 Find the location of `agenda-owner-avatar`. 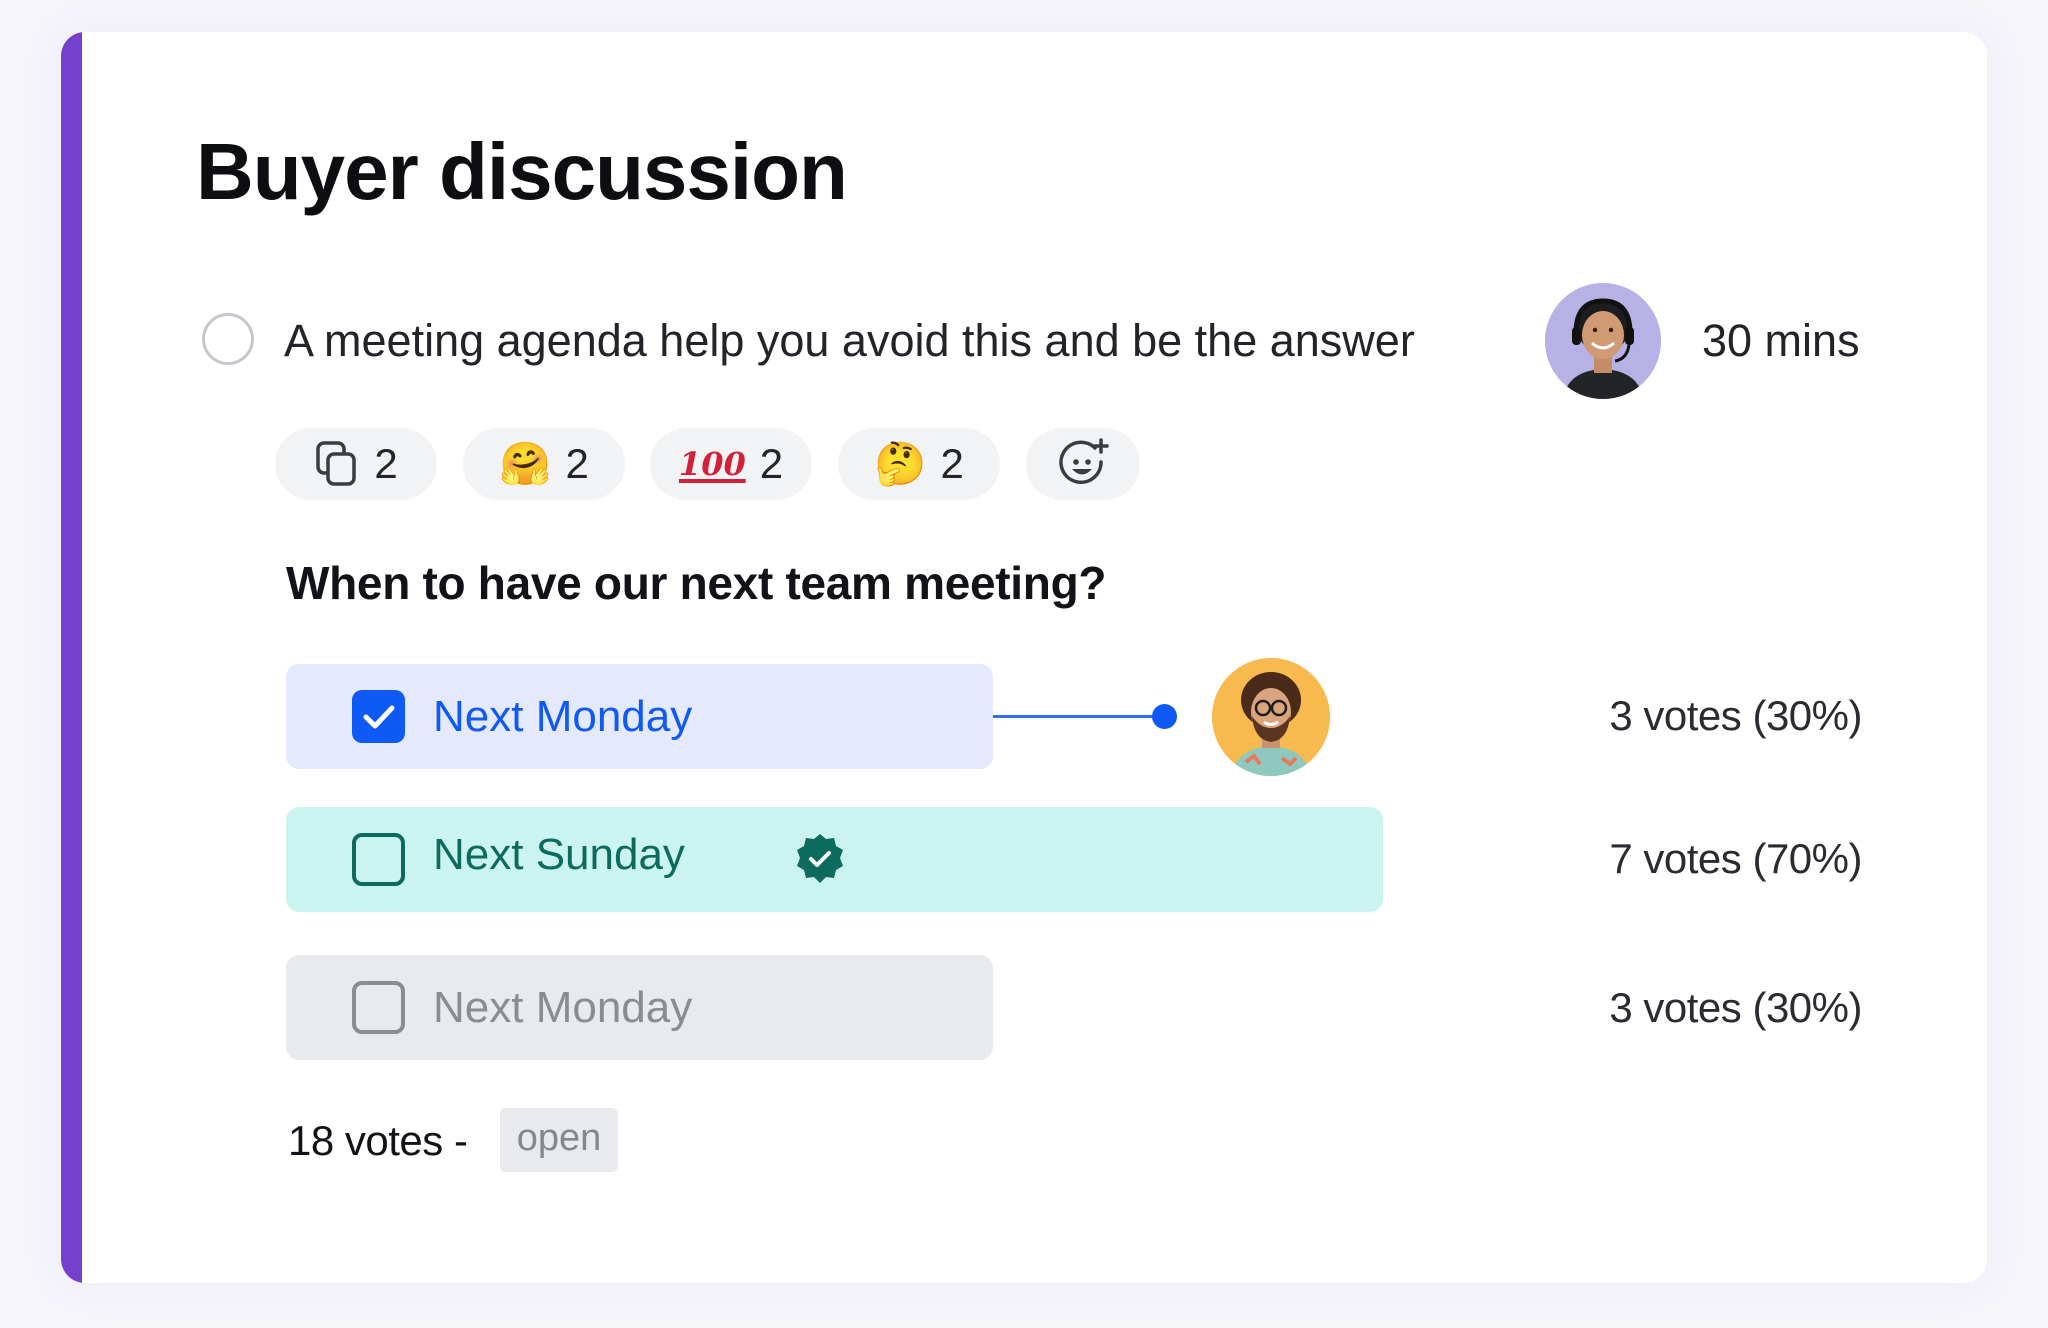

agenda-owner-avatar is located at coordinates (1603, 341).